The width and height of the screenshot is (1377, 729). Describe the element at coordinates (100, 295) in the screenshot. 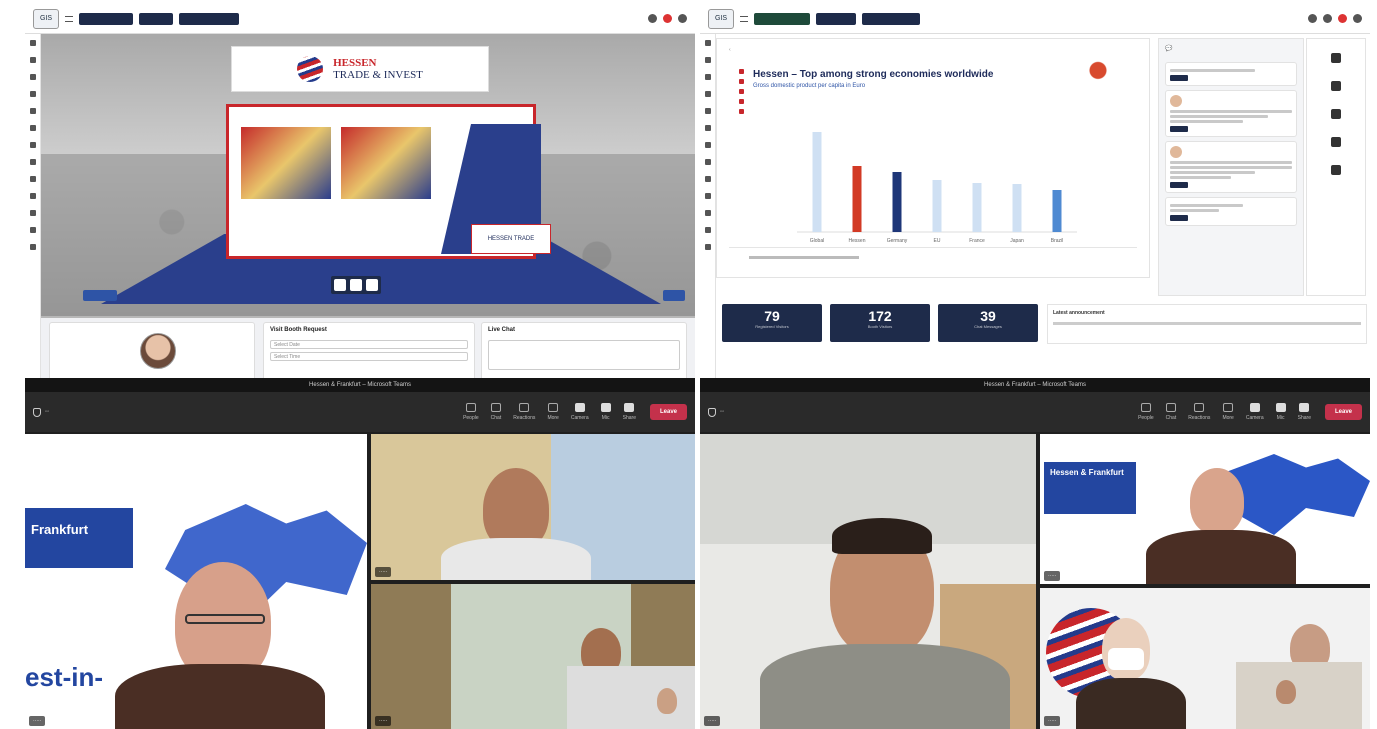

I see `scene-button-left` at that location.